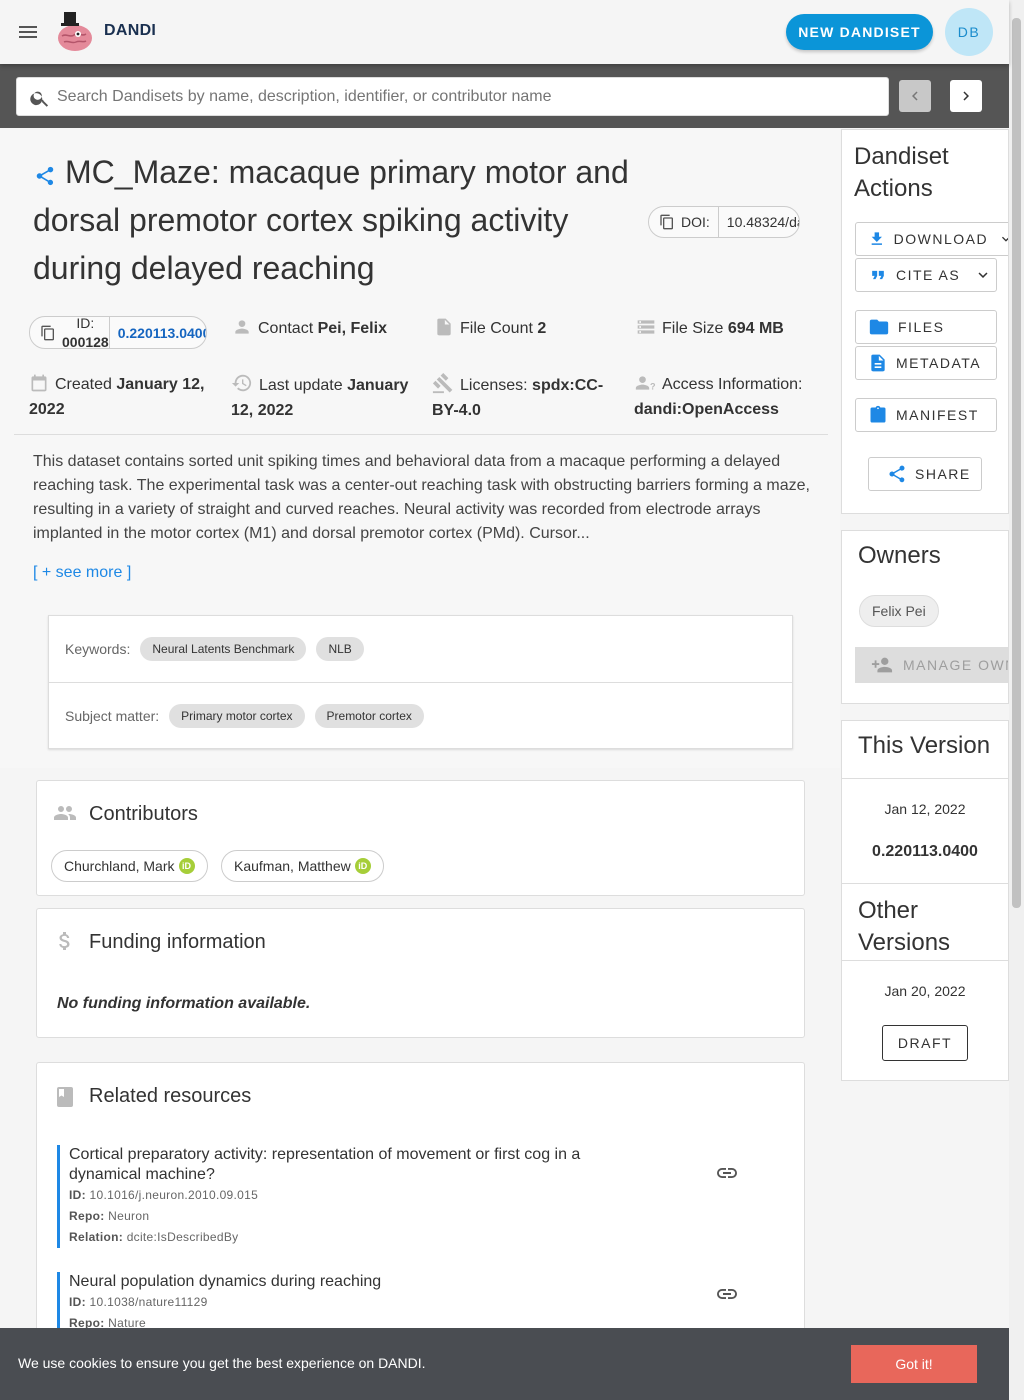  I want to click on contact-label: Contact, so click(286, 328).